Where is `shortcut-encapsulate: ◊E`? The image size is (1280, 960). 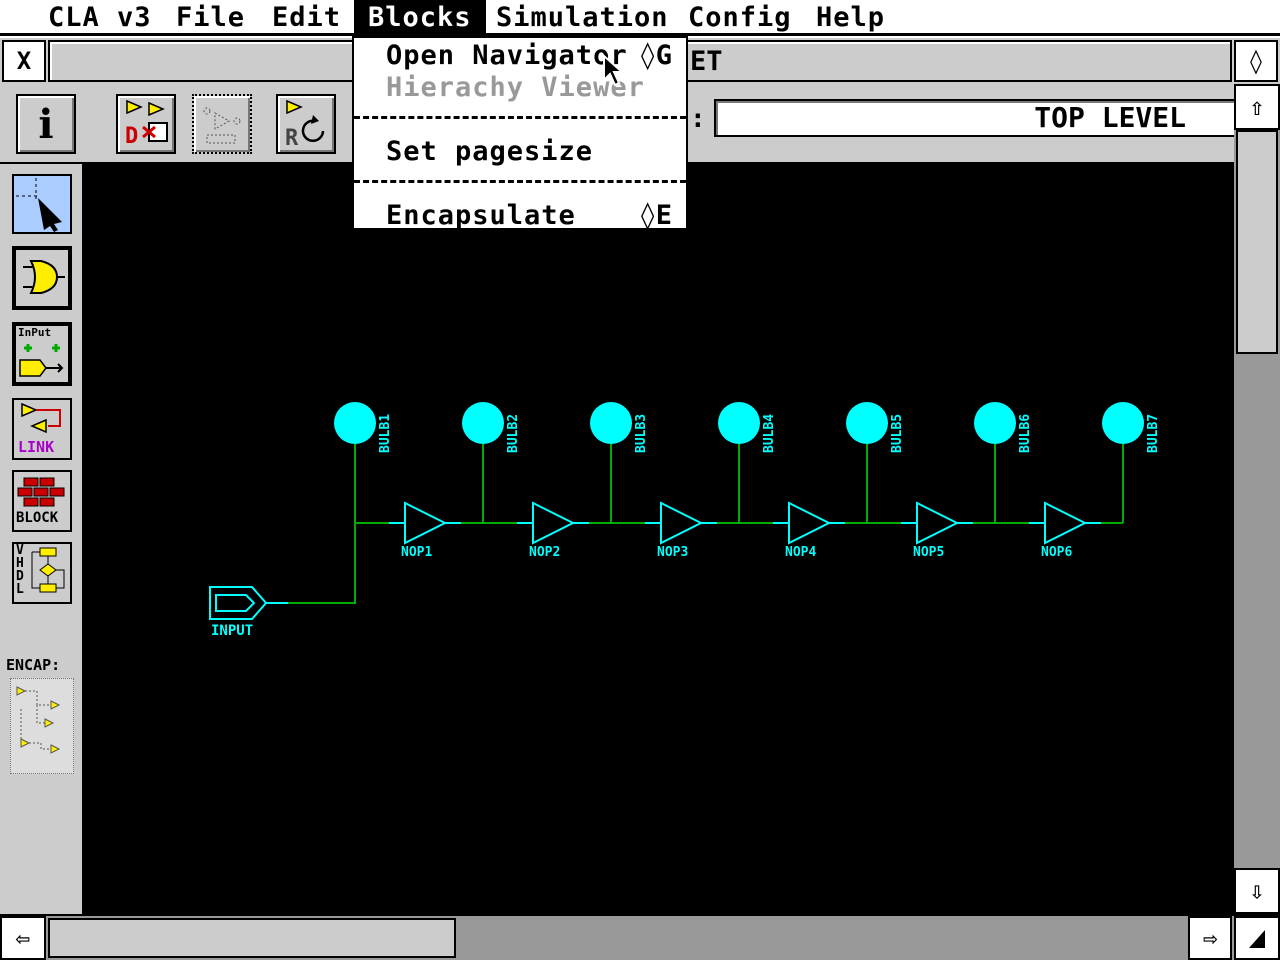 shortcut-encapsulate: ◊E is located at coordinates (655, 215).